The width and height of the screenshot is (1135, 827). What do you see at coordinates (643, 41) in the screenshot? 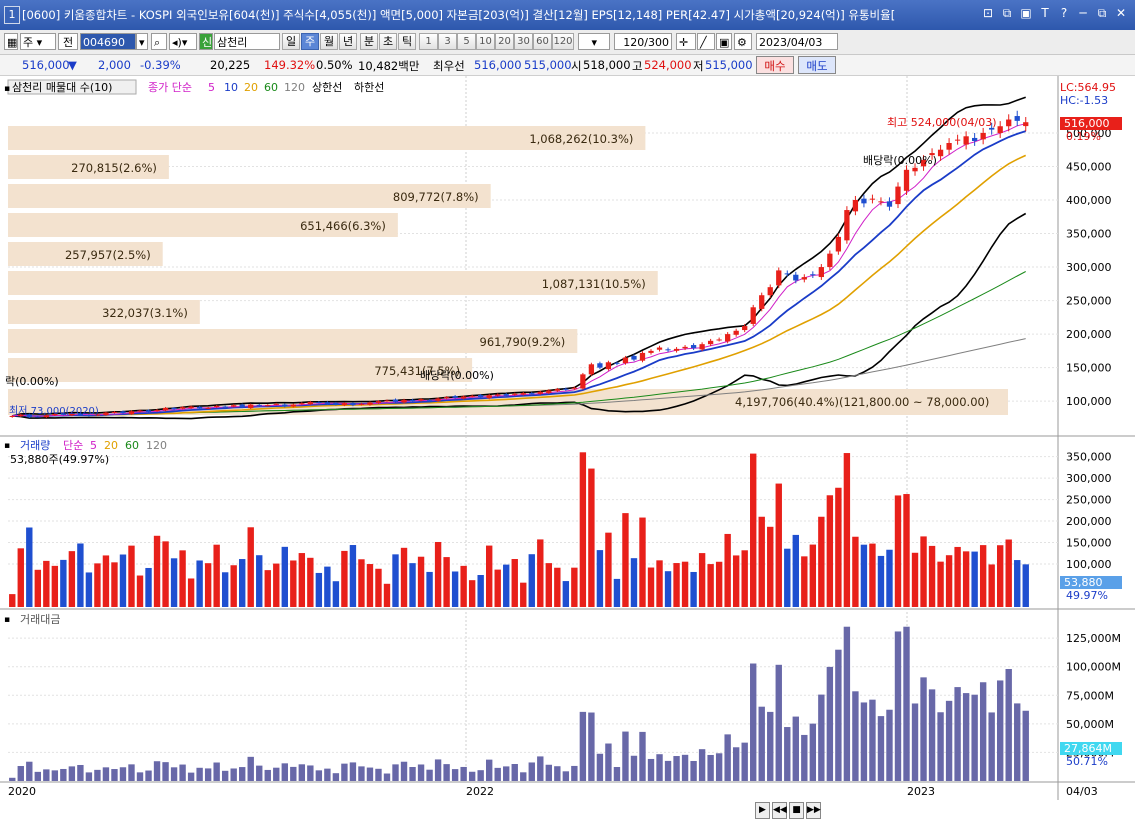
I see `count-field: 120/300` at bounding box center [643, 41].